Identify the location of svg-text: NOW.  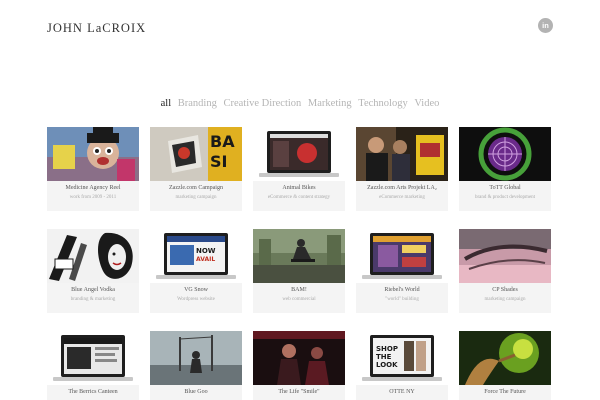
(206, 251).